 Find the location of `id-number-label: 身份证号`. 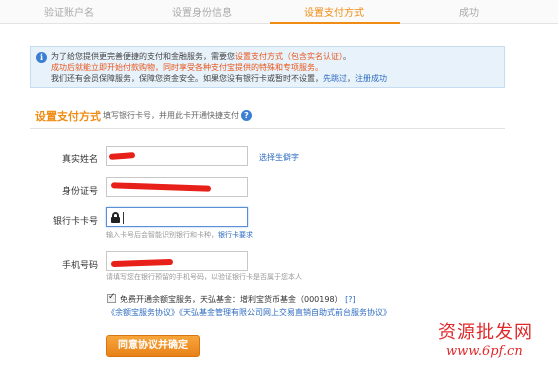

id-number-label: 身份证号 is located at coordinates (79, 192).